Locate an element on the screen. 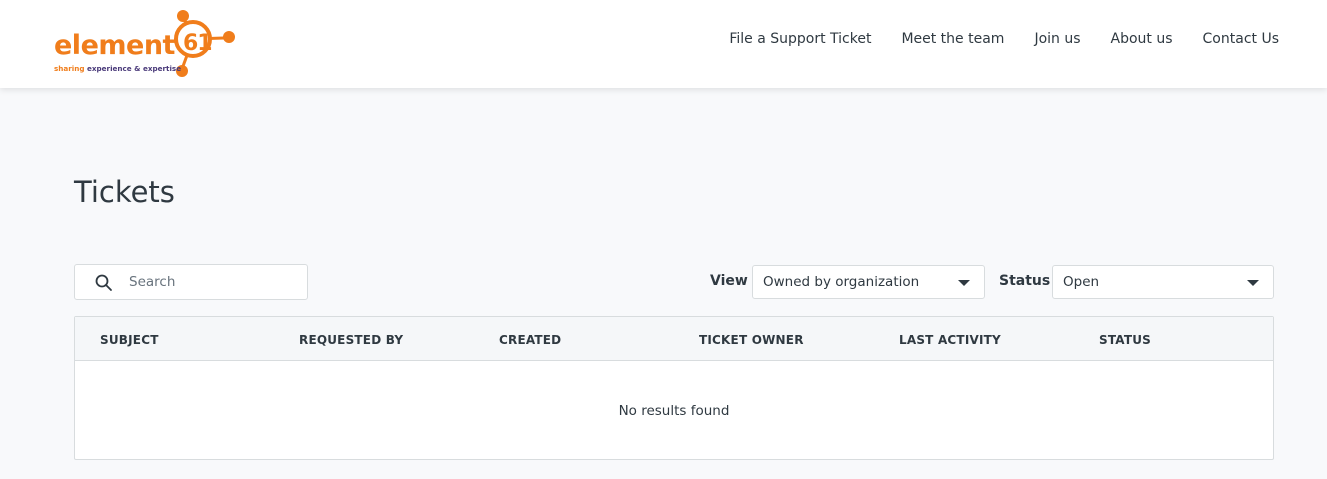 This screenshot has width=1327, height=479. logo-tagline: sharing experience & expertise is located at coordinates (117, 68).